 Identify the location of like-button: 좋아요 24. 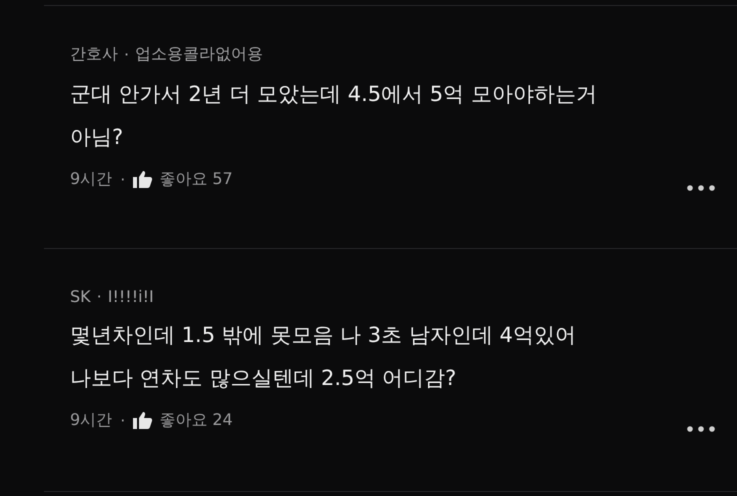
(183, 420).